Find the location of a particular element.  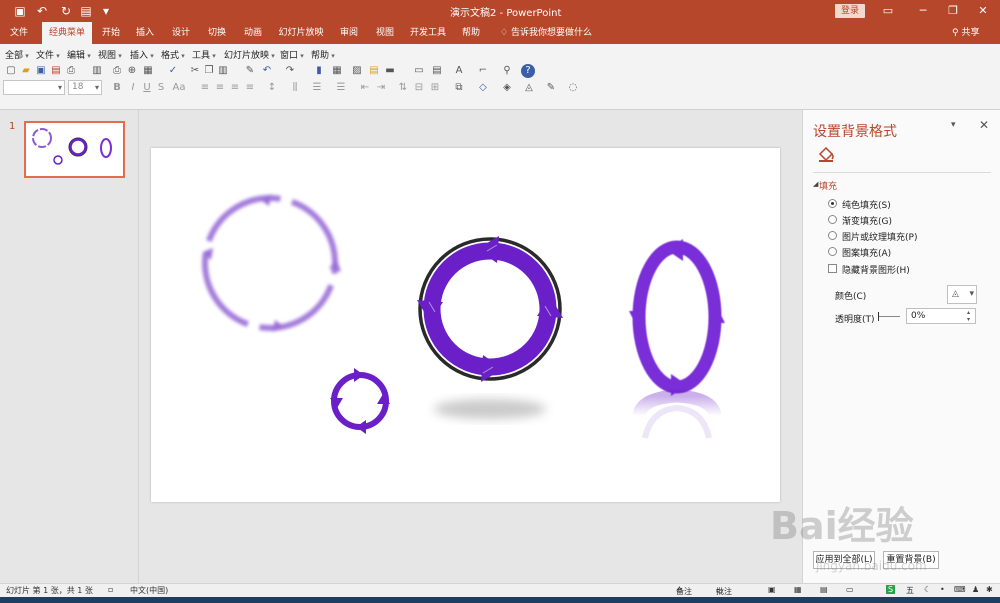

spelling-status-icon: ▫ is located at coordinates (110, 589).